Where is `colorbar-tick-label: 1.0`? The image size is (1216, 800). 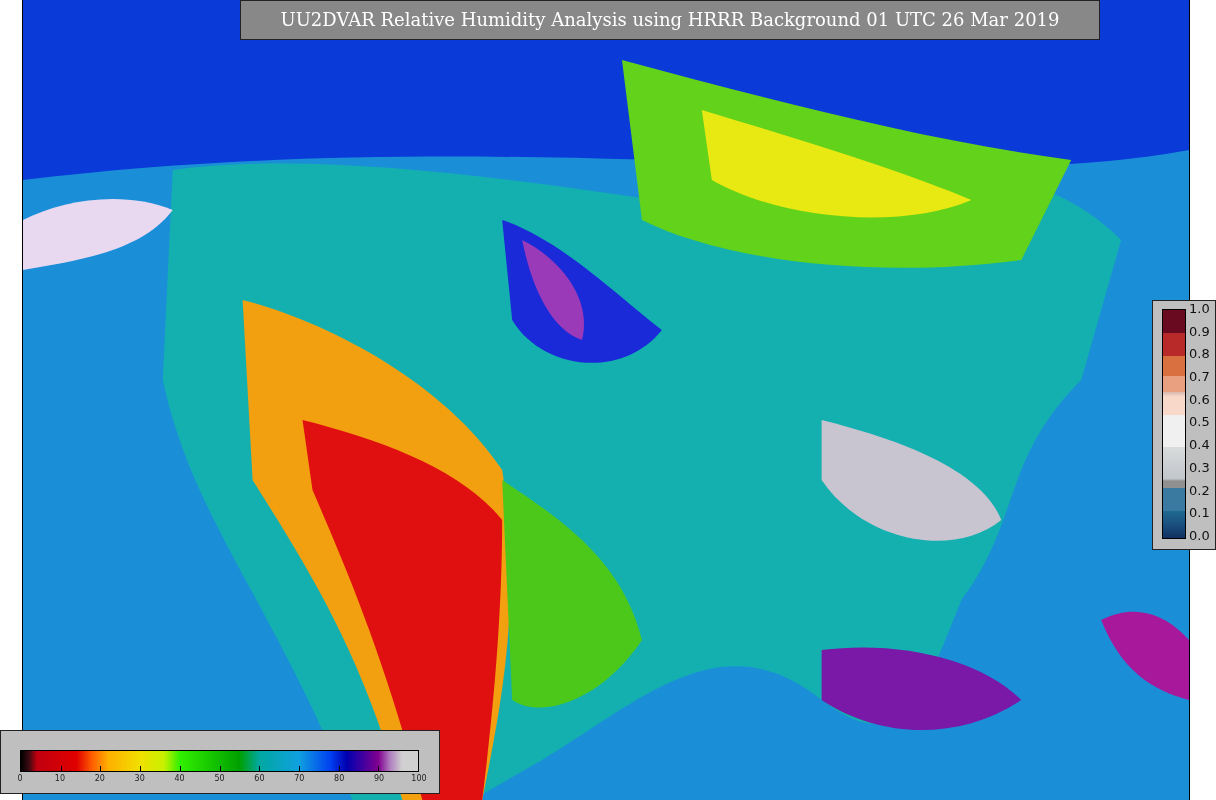 colorbar-tick-label: 1.0 is located at coordinates (1199, 308).